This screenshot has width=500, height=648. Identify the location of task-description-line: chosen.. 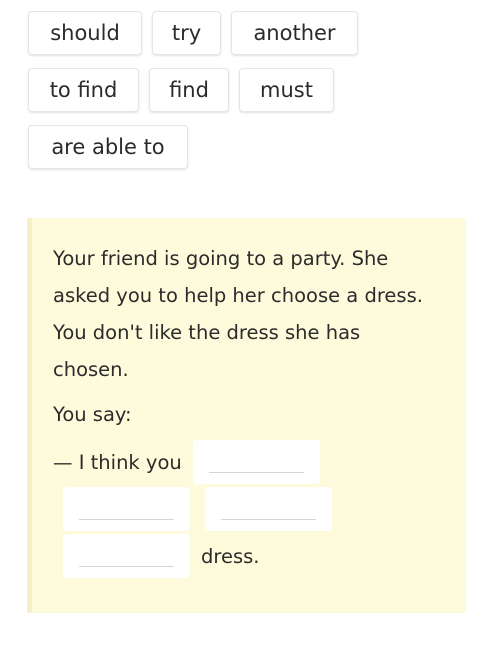
(91, 369).